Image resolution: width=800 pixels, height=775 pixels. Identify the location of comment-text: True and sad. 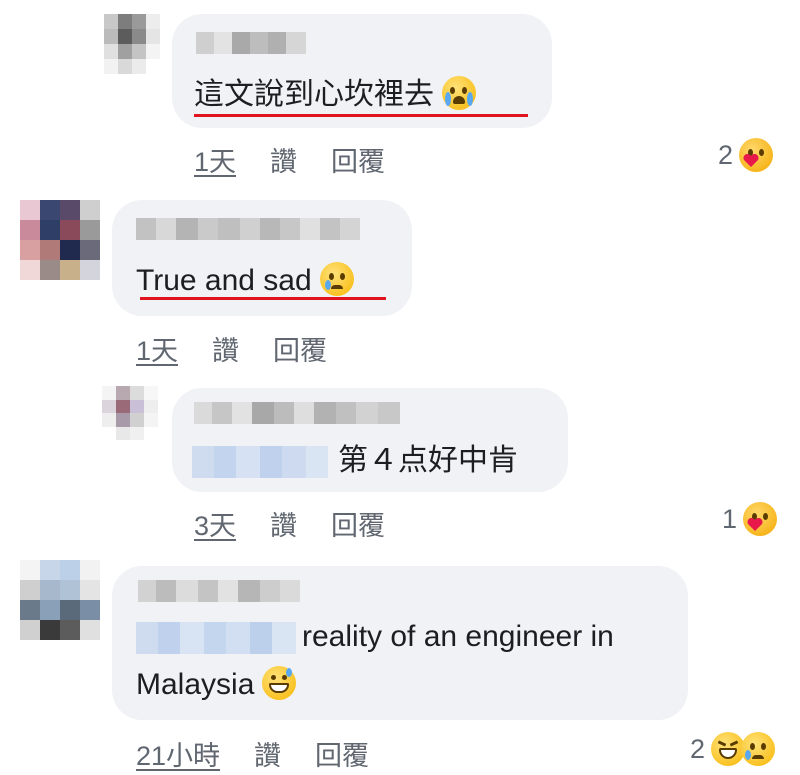
(245, 281).